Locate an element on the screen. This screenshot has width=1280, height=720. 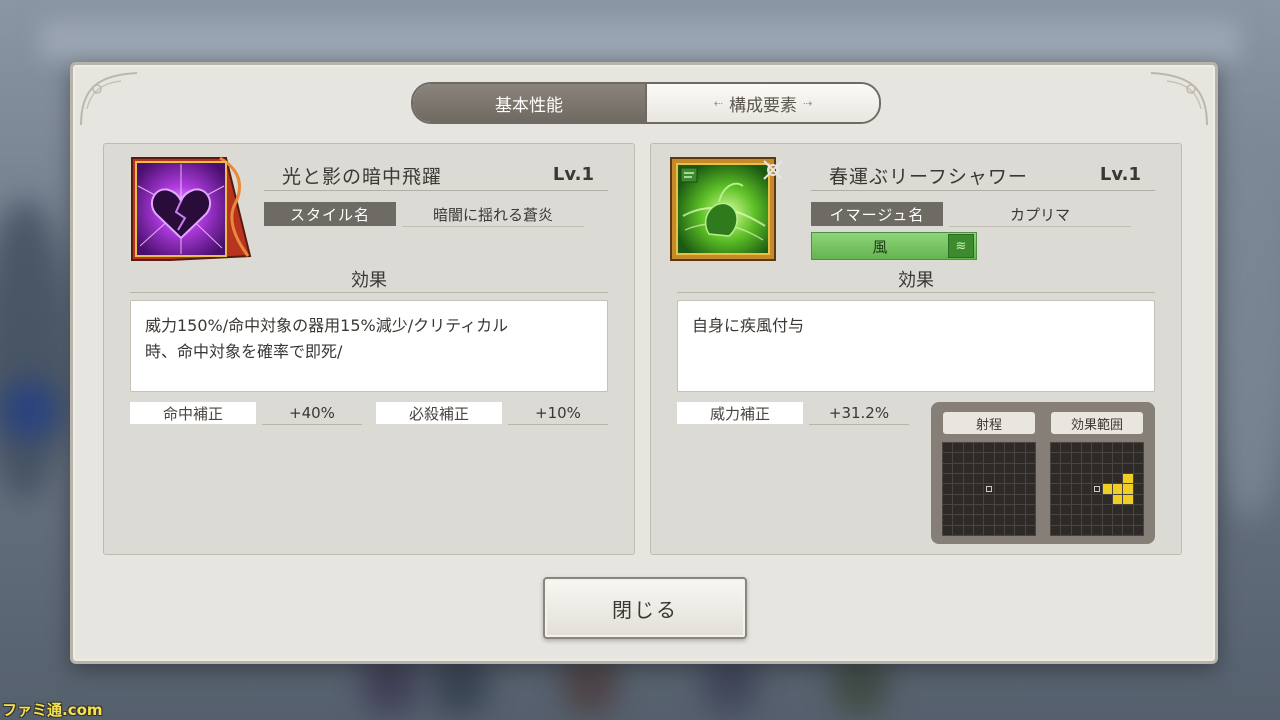
wind-element-icon: ≋ is located at coordinates (961, 246).